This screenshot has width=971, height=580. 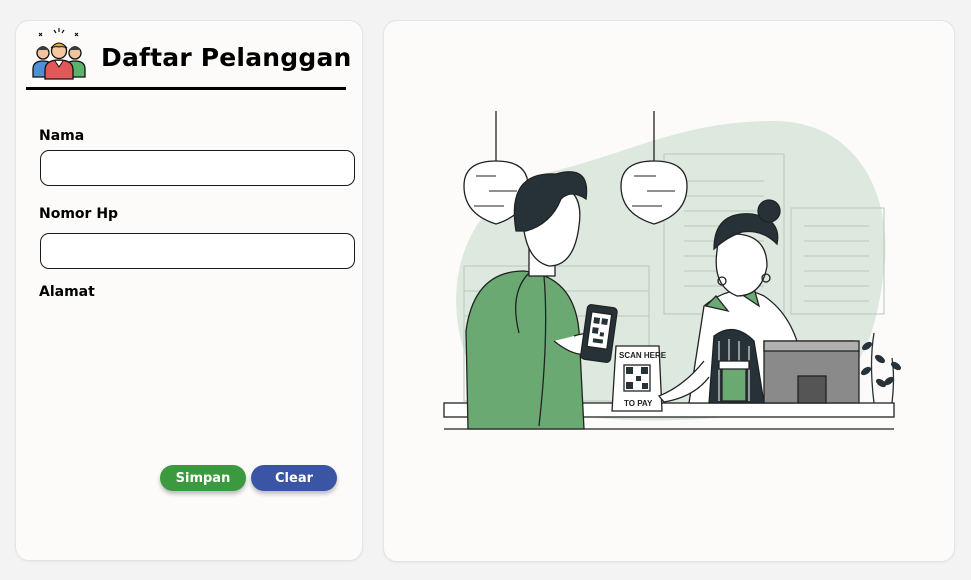 What do you see at coordinates (62, 136) in the screenshot?
I see `nama-label: Nama` at bounding box center [62, 136].